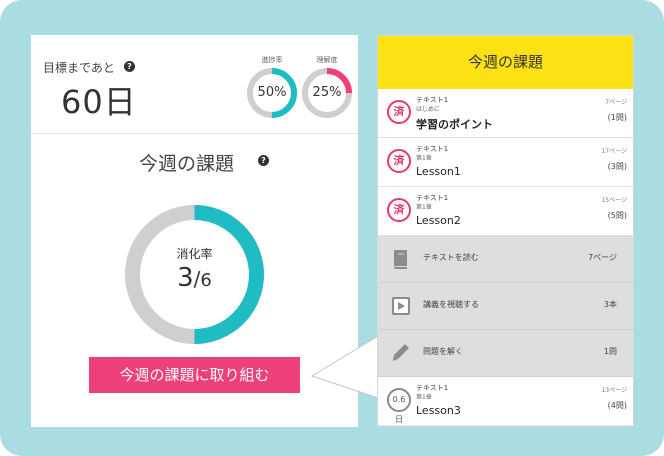 The image size is (664, 456). I want to click on action-label: テキストを読む, so click(451, 257).